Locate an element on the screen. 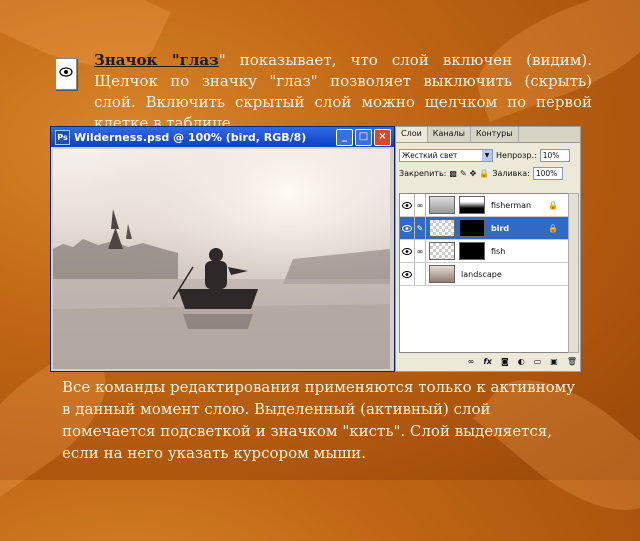 The height and width of the screenshot is (541, 640). close-button: × is located at coordinates (382, 137).